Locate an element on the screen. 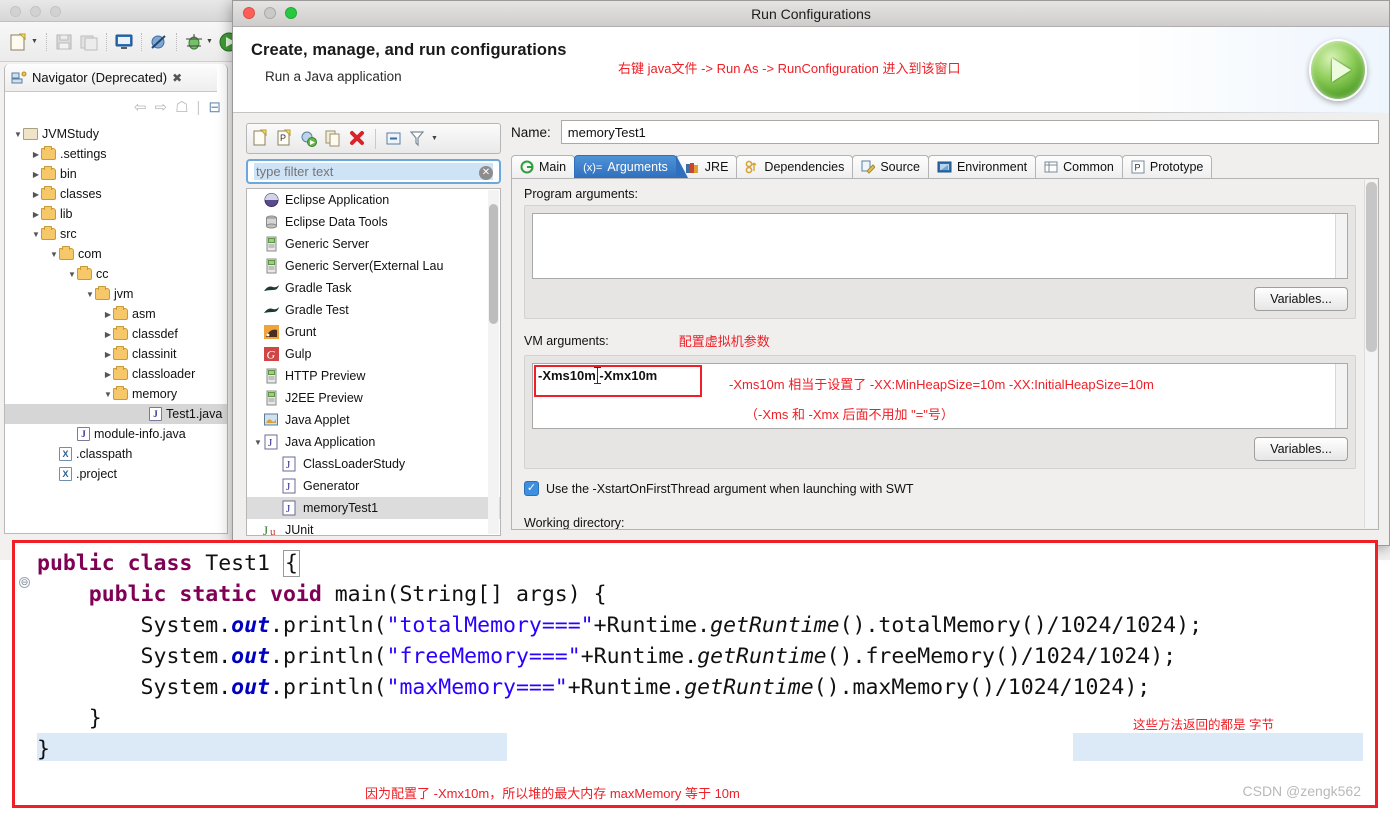 Image resolution: width=1390 pixels, height=814 pixels. eclipse-toolbar: ▼ ▼ is located at coordinates (120, 42).